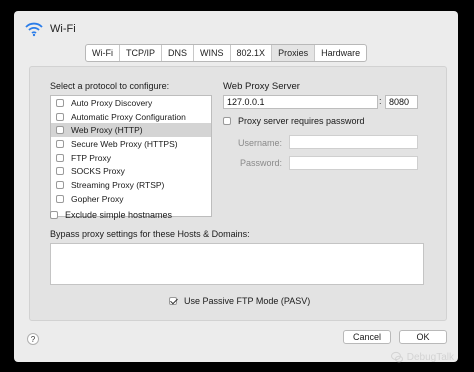 This screenshot has width=474, height=372. What do you see at coordinates (103, 53) in the screenshot?
I see `tab-wifi: Wi-Fi` at bounding box center [103, 53].